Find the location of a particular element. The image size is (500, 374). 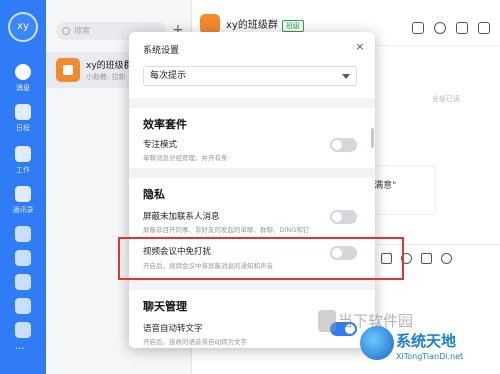

more-icon: ··· is located at coordinates (23, 350).